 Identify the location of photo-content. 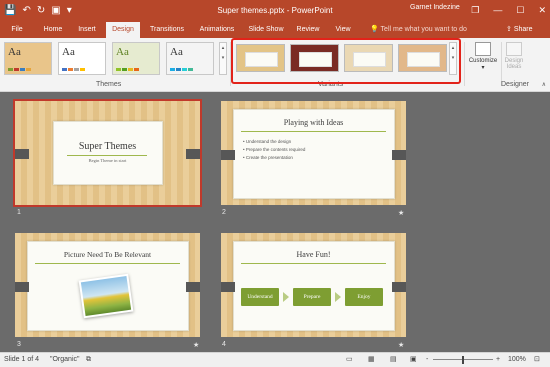
(106, 296).